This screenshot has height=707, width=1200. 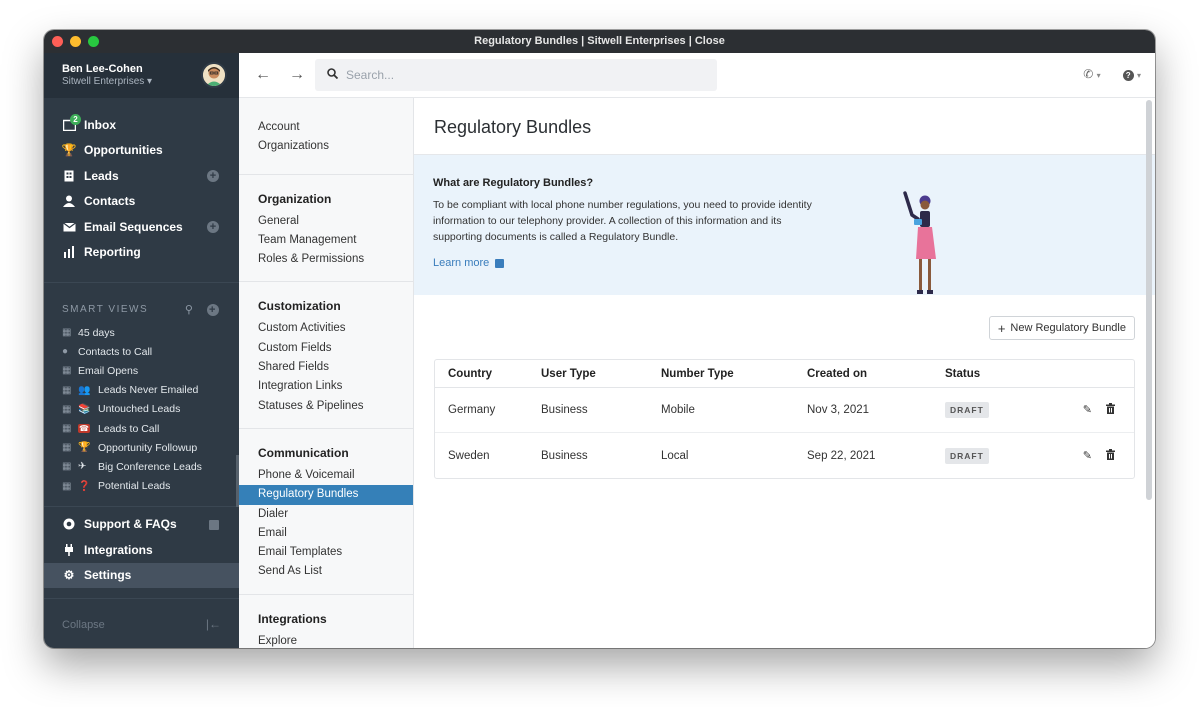 What do you see at coordinates (141, 253) in the screenshot?
I see `nav-reporting: Reporting` at bounding box center [141, 253].